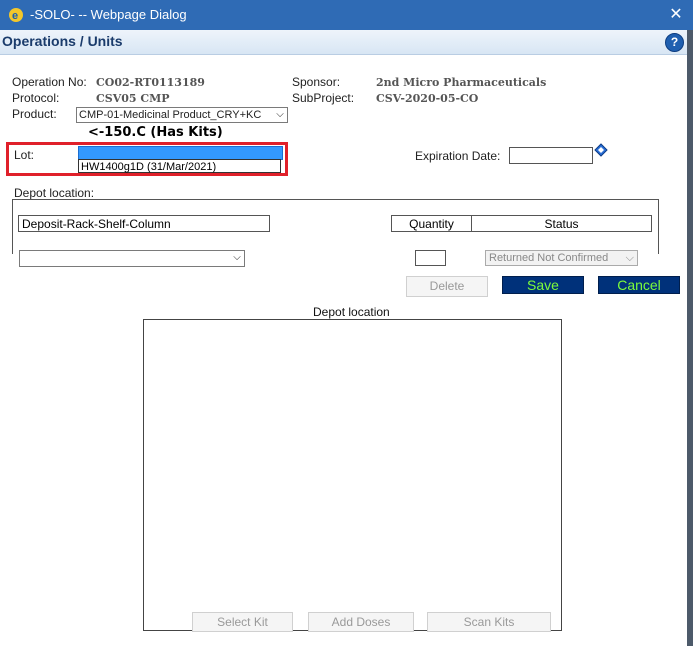  I want to click on svg-text: e, so click(15, 16).